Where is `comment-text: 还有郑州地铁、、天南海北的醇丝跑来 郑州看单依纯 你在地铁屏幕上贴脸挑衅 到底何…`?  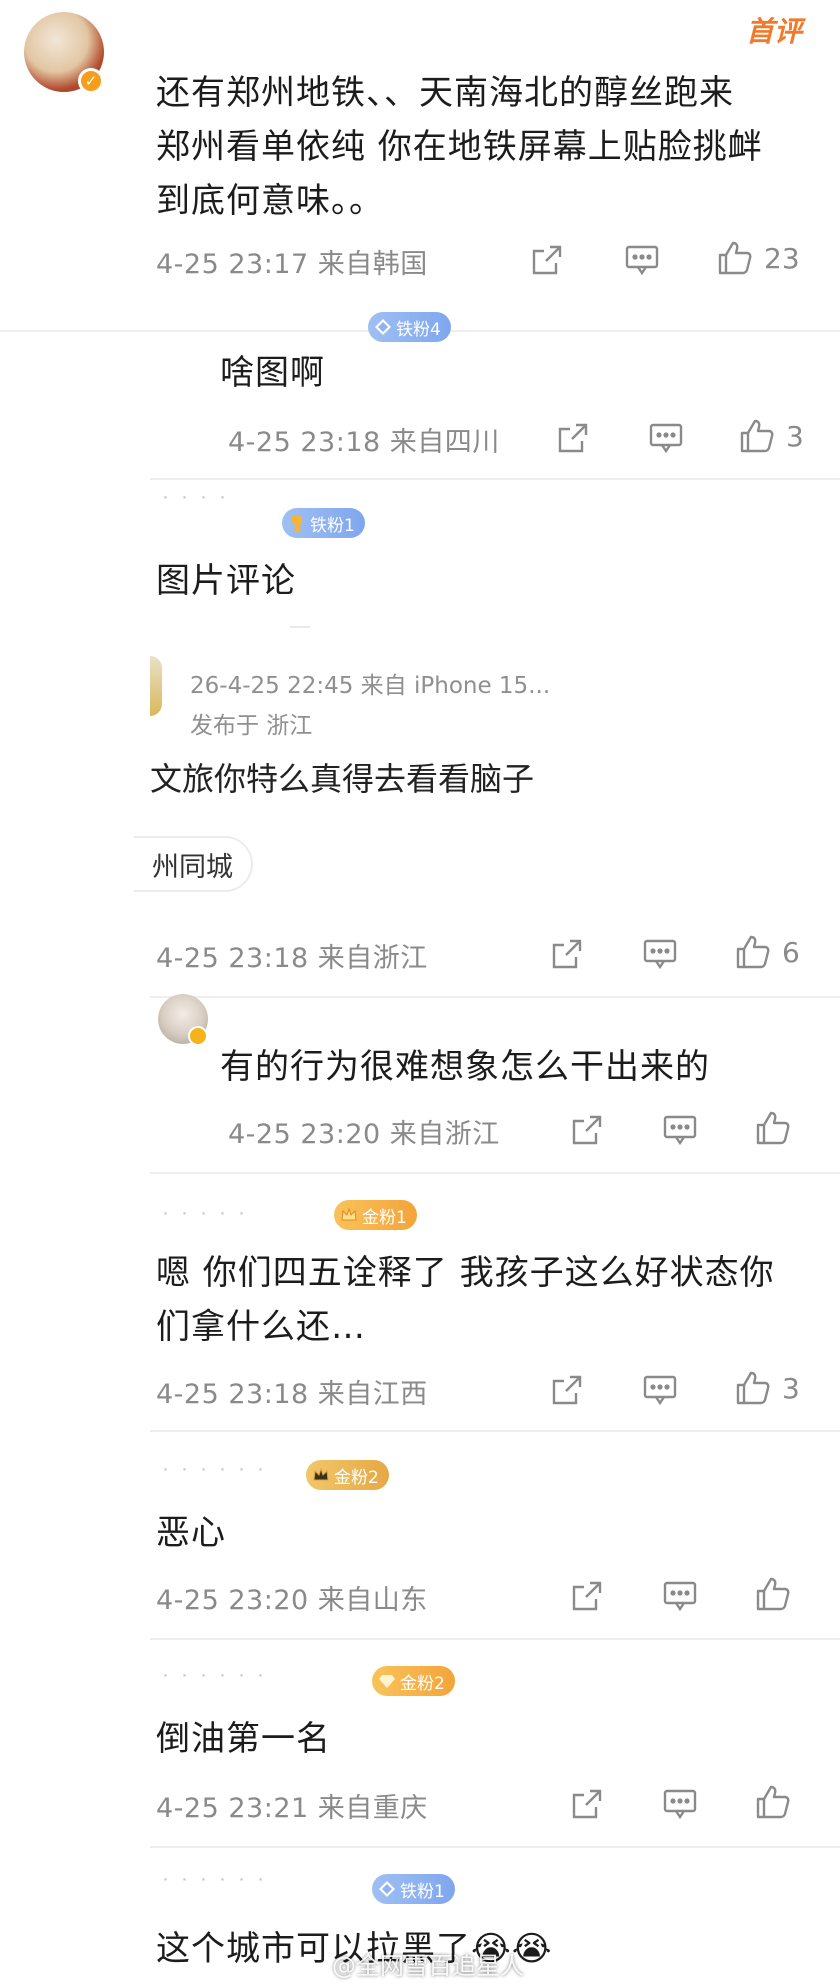
comment-text: 还有郑州地铁、、天南海北的醇丝跑来 郑州看单依纯 你在地铁屏幕上贴脸挑衅 到底何… is located at coordinates (459, 147).